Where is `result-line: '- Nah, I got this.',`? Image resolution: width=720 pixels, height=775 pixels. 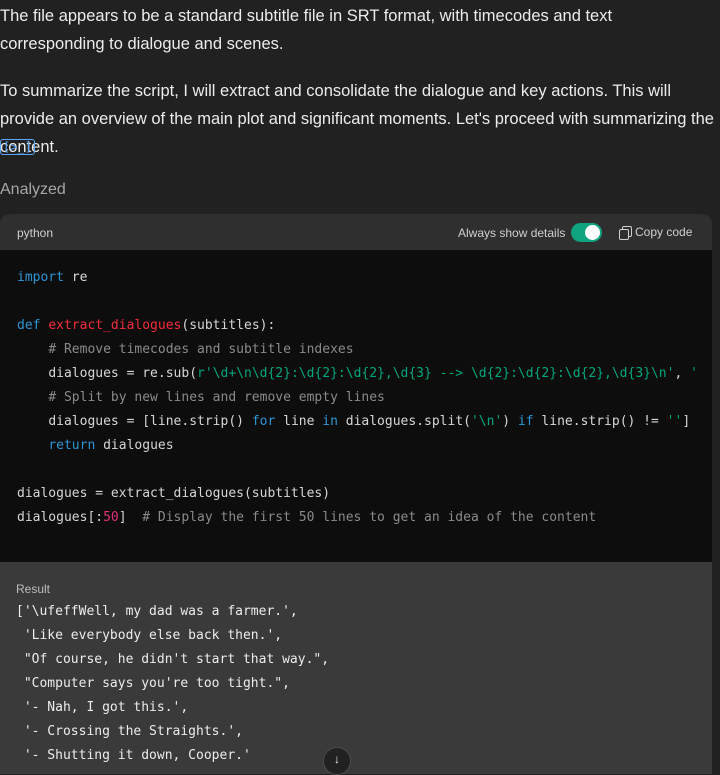
result-line: '- Nah, I got this.', is located at coordinates (102, 707).